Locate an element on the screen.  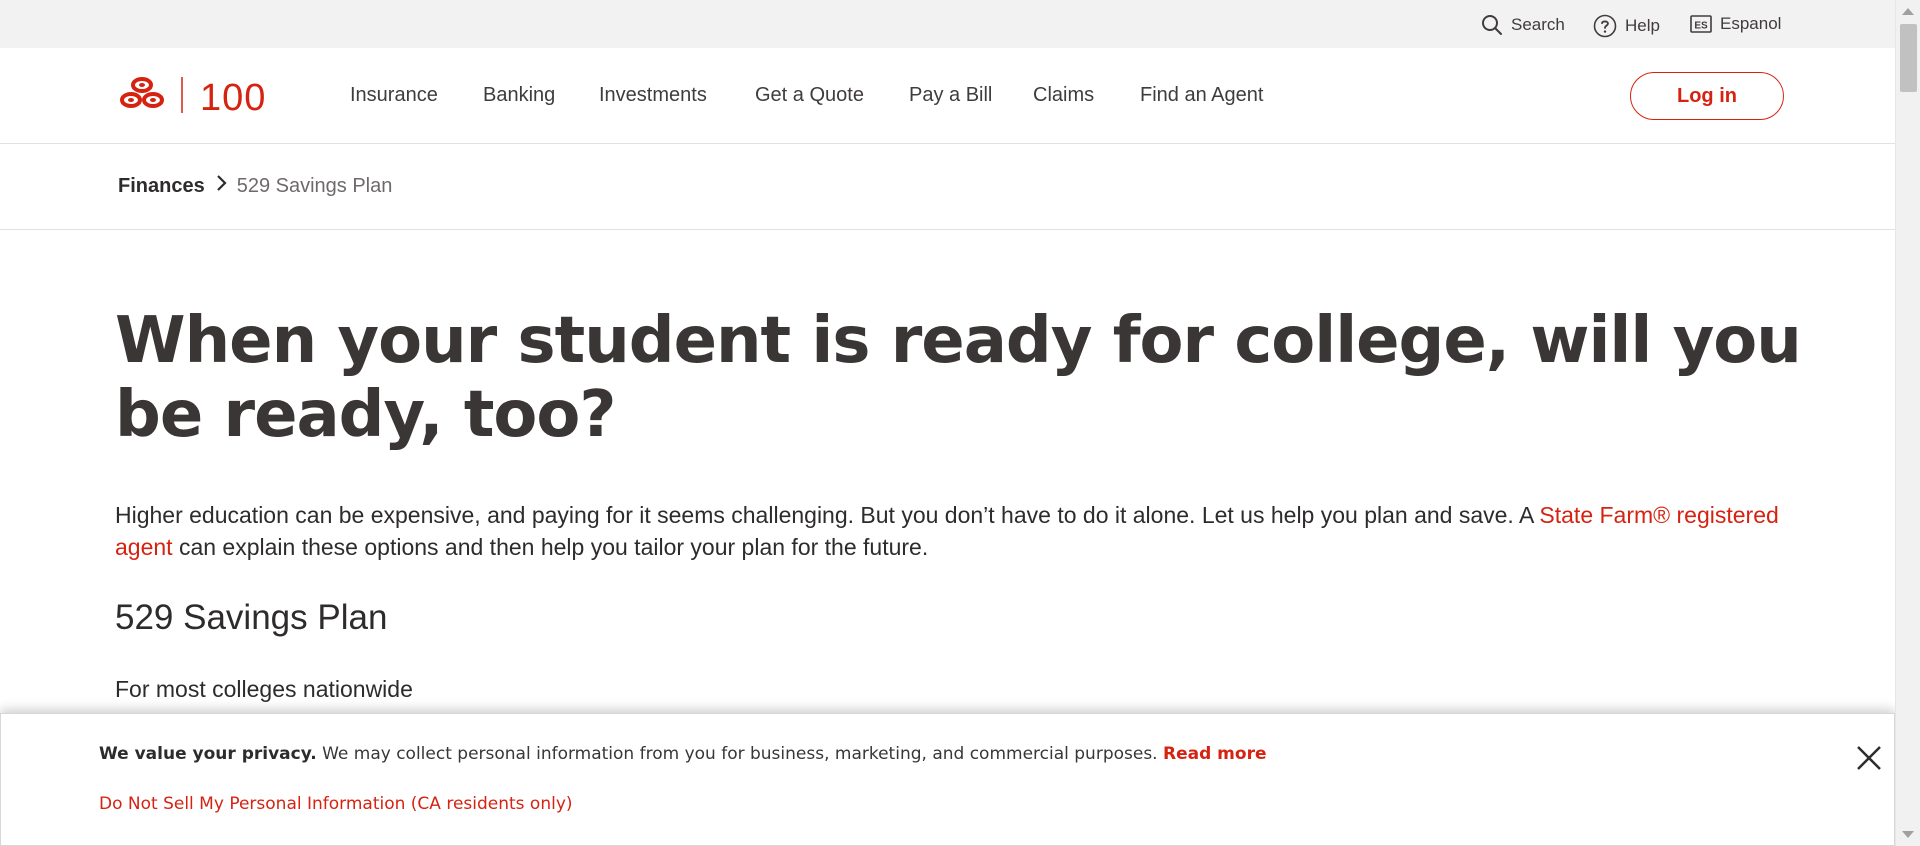
search-label: Search is located at coordinates (1538, 24).